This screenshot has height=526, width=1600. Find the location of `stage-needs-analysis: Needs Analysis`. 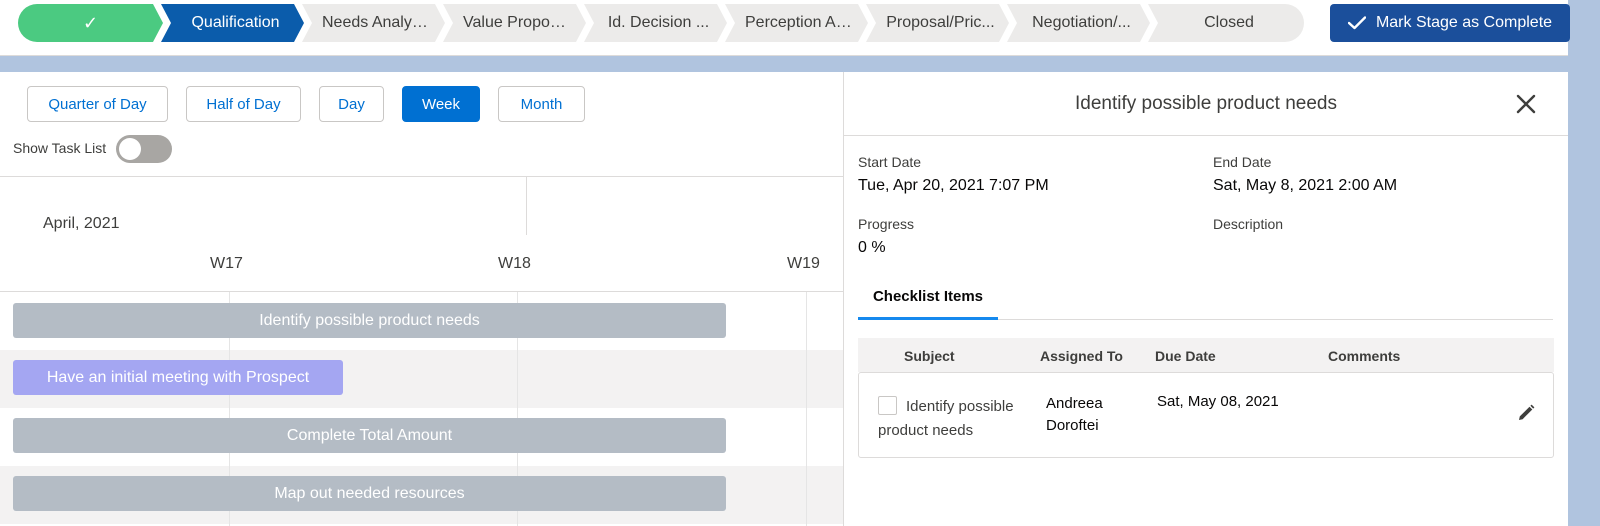

stage-needs-analysis: Needs Analysis is located at coordinates (373, 23).